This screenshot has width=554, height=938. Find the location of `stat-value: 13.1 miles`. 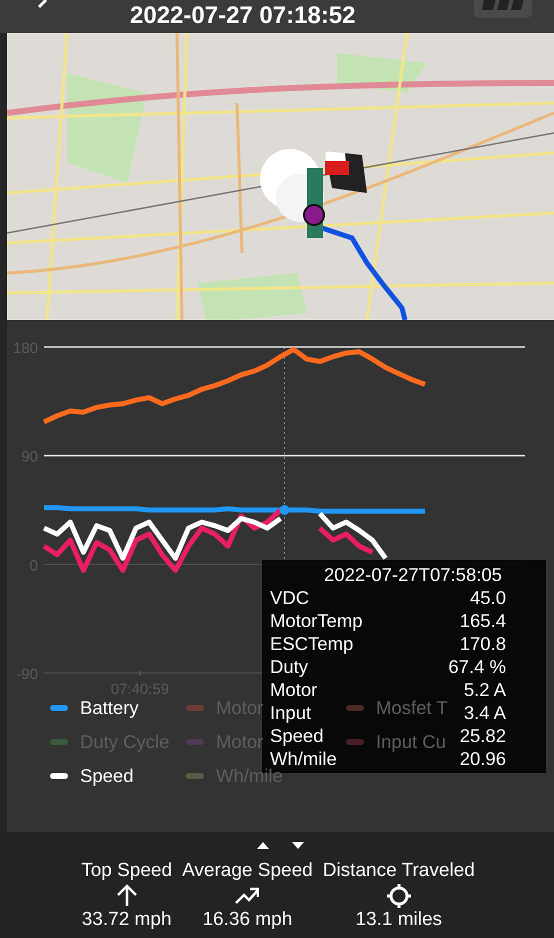

stat-value: 13.1 miles is located at coordinates (398, 920).